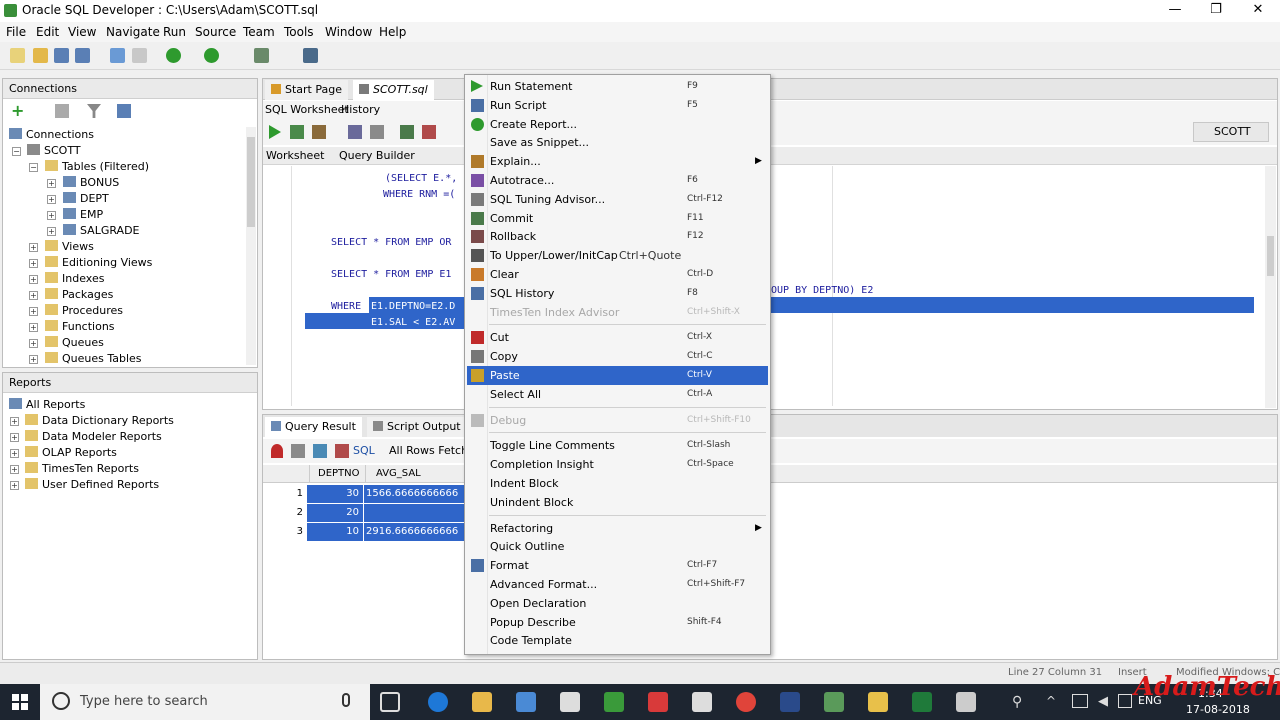 The width and height of the screenshot is (1280, 720). What do you see at coordinates (299, 32) in the screenshot?
I see `menu-tools: Tools` at bounding box center [299, 32].